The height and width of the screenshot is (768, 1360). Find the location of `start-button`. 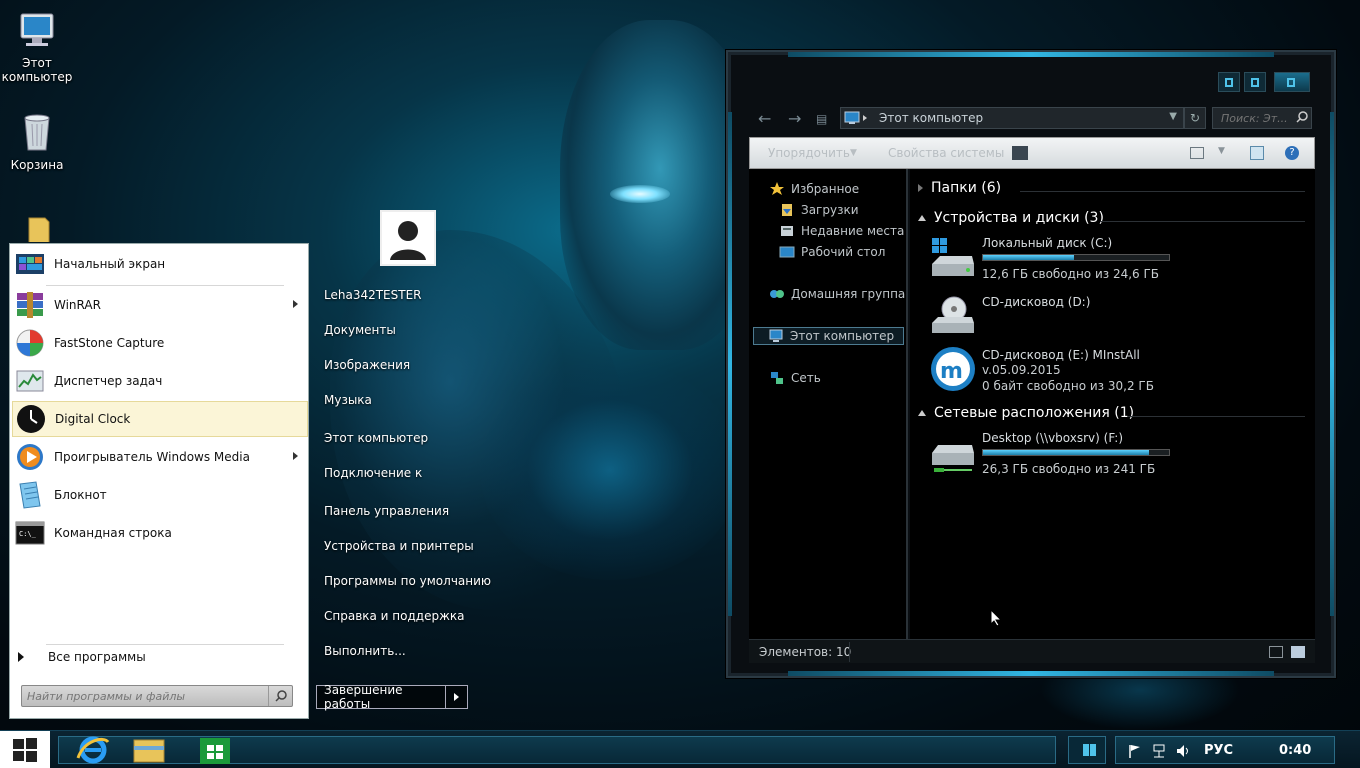

start-button is located at coordinates (25, 749).